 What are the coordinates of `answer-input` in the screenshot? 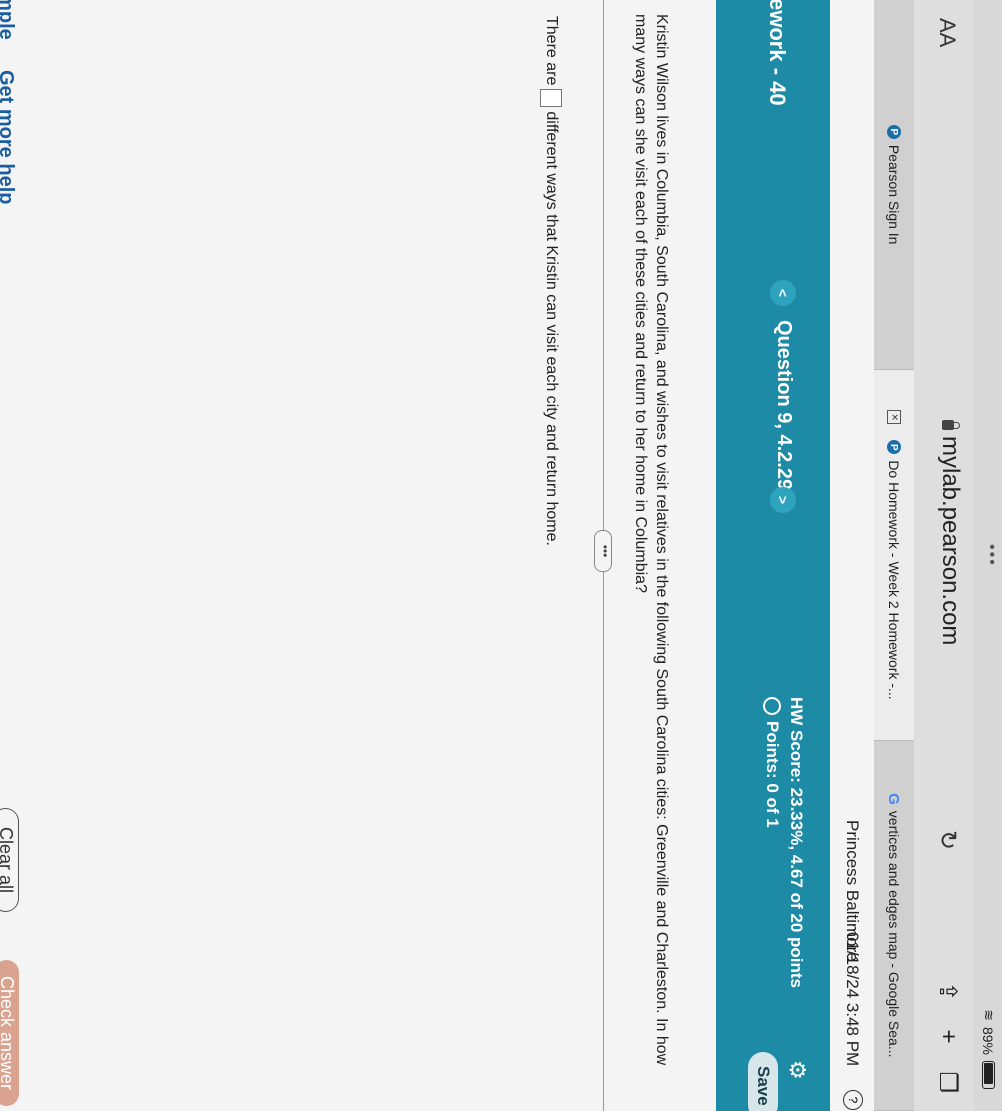 It's located at (551, 98).